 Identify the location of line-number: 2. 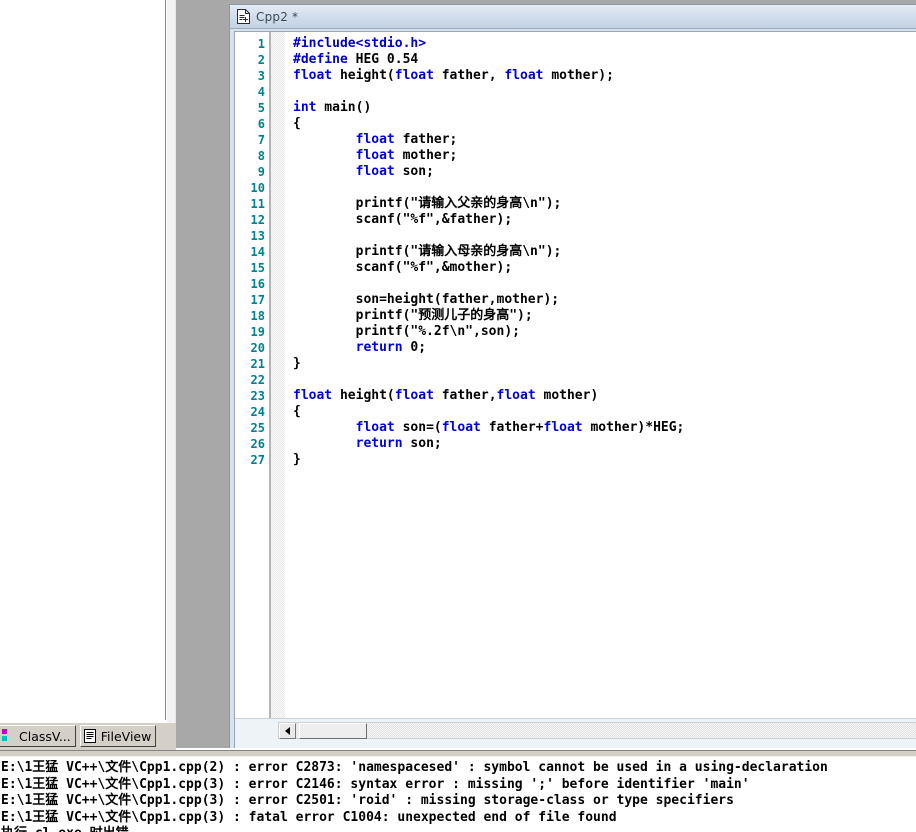
(261, 60).